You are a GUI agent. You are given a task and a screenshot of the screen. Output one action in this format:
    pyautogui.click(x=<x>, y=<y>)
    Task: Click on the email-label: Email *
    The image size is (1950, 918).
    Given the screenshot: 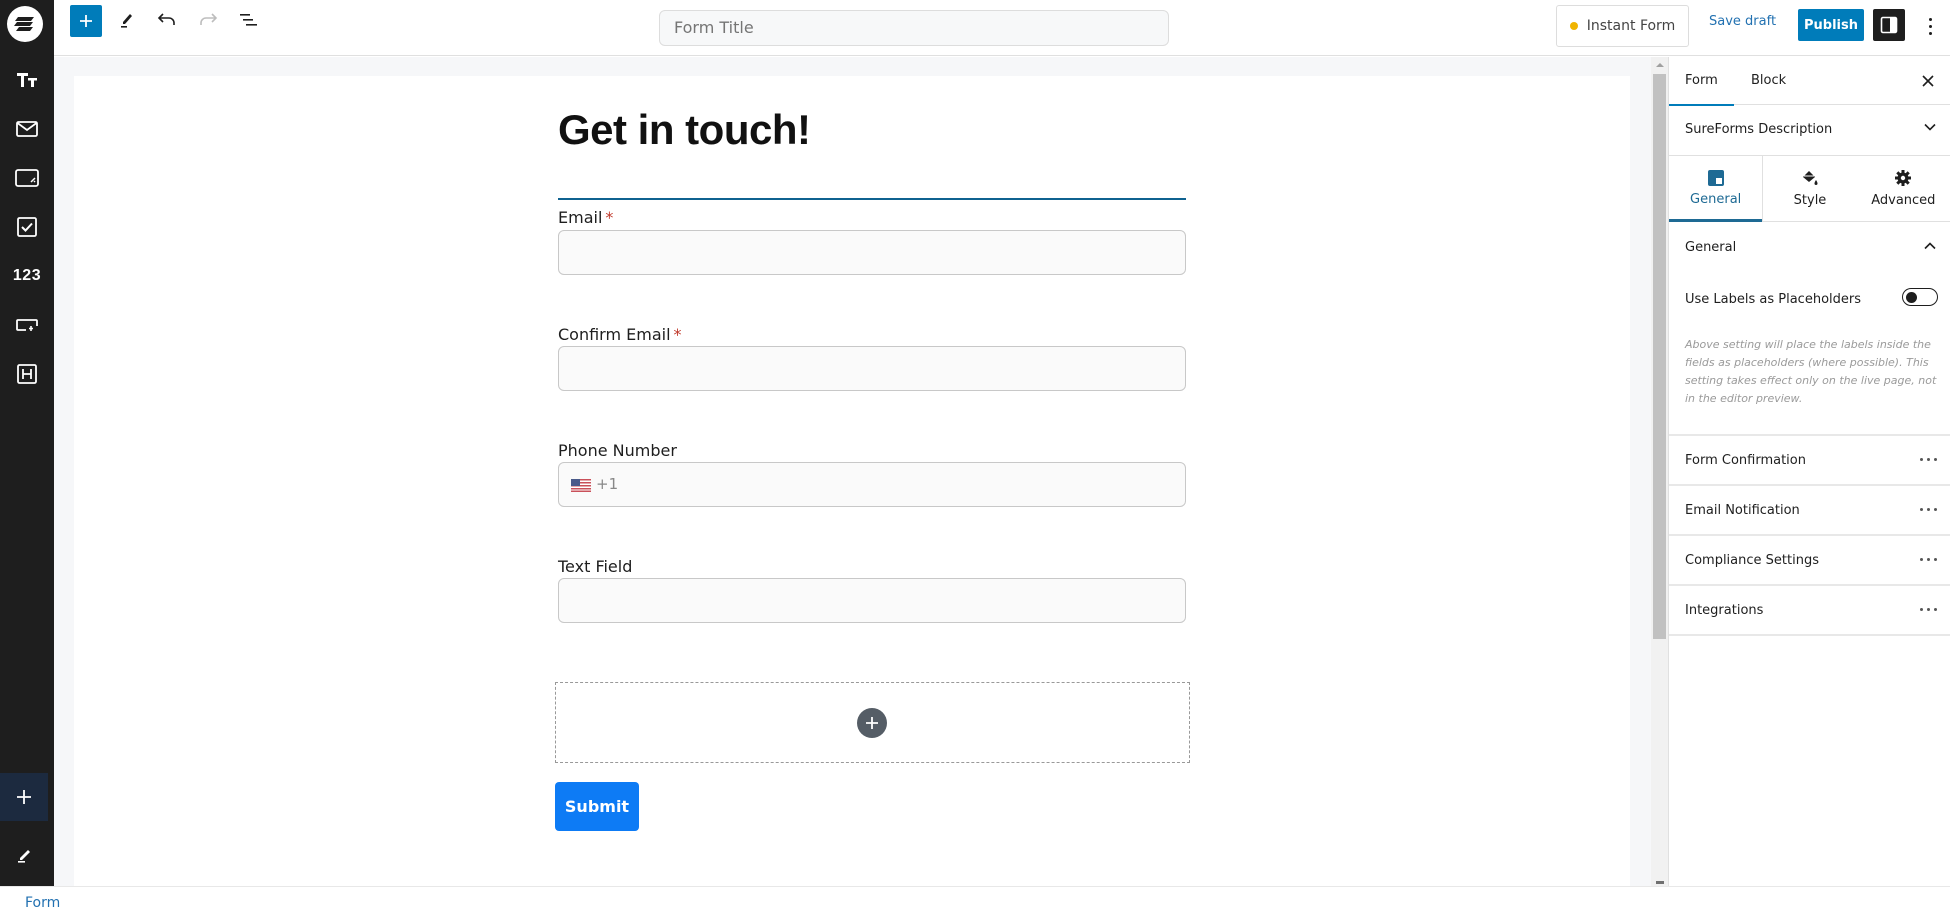 What is the action you would take?
    pyautogui.click(x=585, y=217)
    